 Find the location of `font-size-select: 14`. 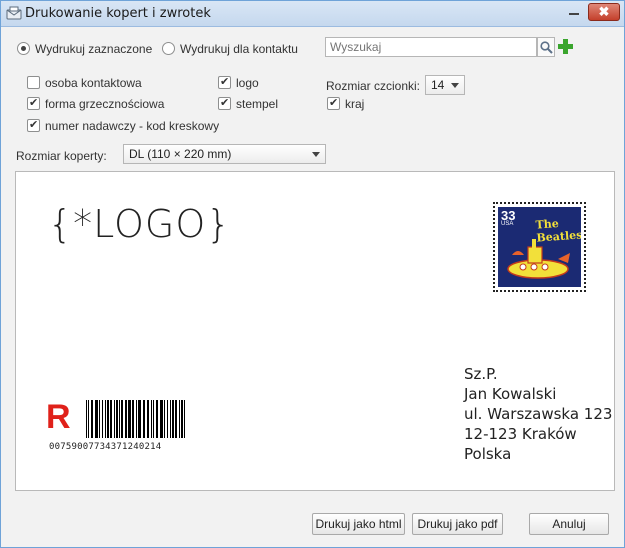

font-size-select: 14 is located at coordinates (445, 85).